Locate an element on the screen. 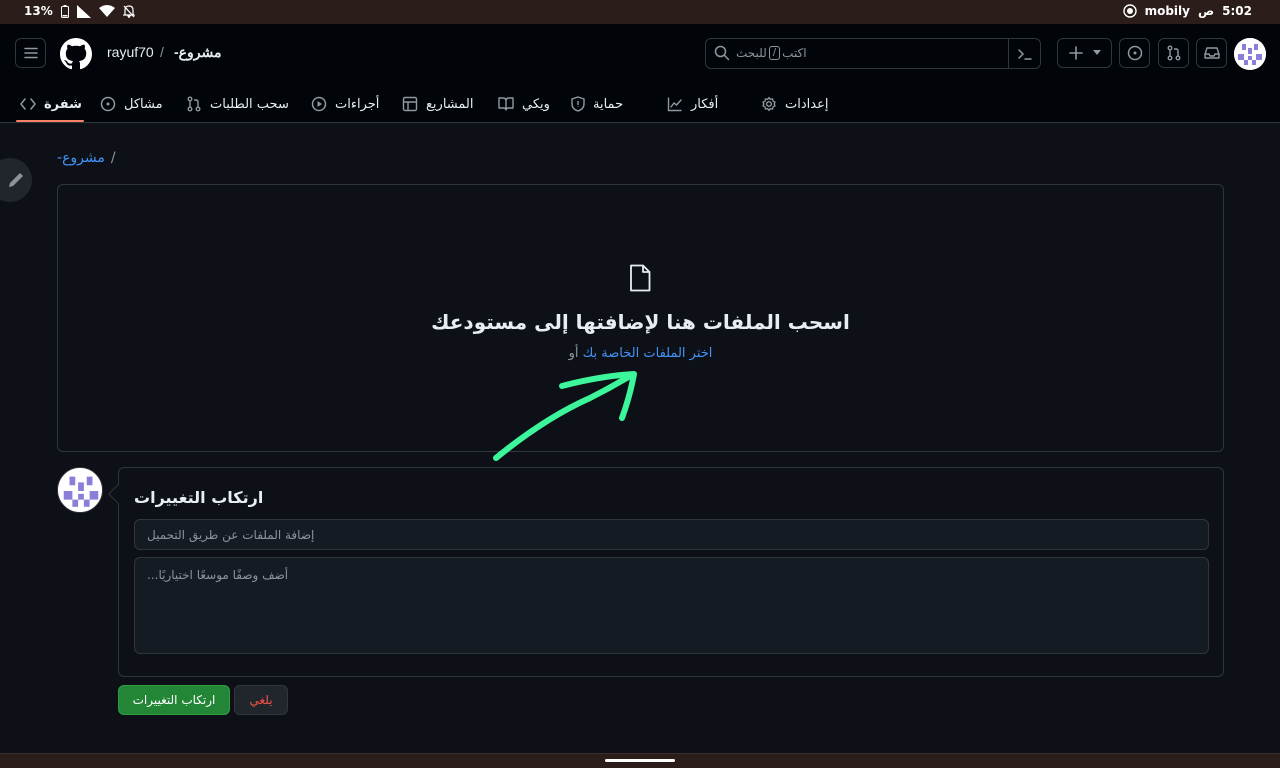  system-navigation-bar is located at coordinates (640, 760).